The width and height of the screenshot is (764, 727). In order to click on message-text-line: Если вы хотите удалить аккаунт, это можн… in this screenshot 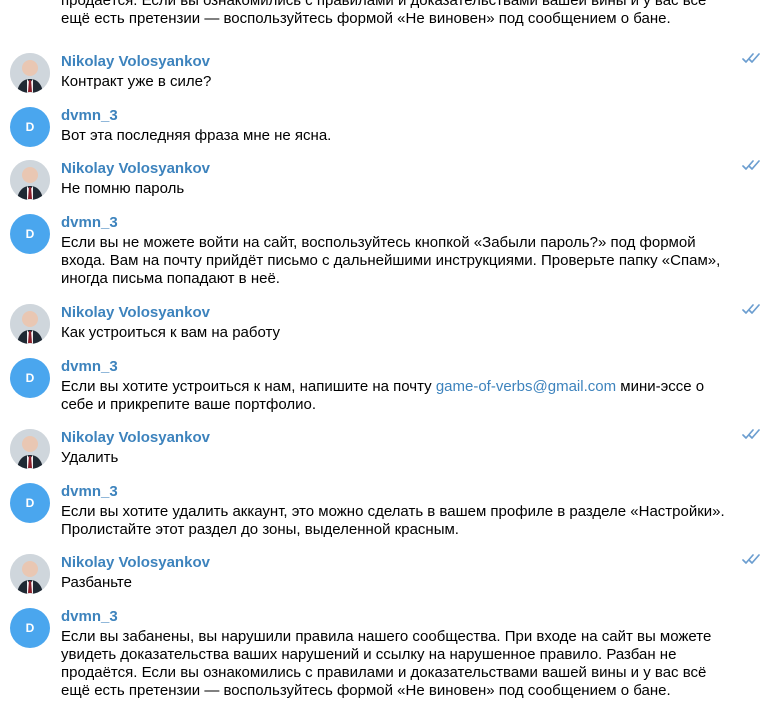, I will do `click(393, 511)`.